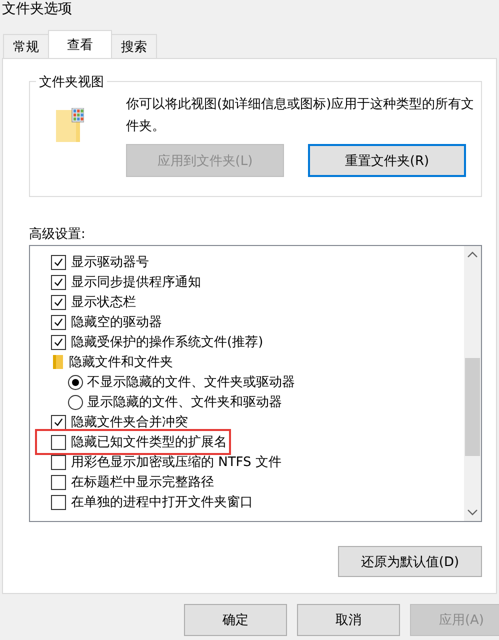  What do you see at coordinates (37, 9) in the screenshot?
I see `window-title: 文件夹选项` at bounding box center [37, 9].